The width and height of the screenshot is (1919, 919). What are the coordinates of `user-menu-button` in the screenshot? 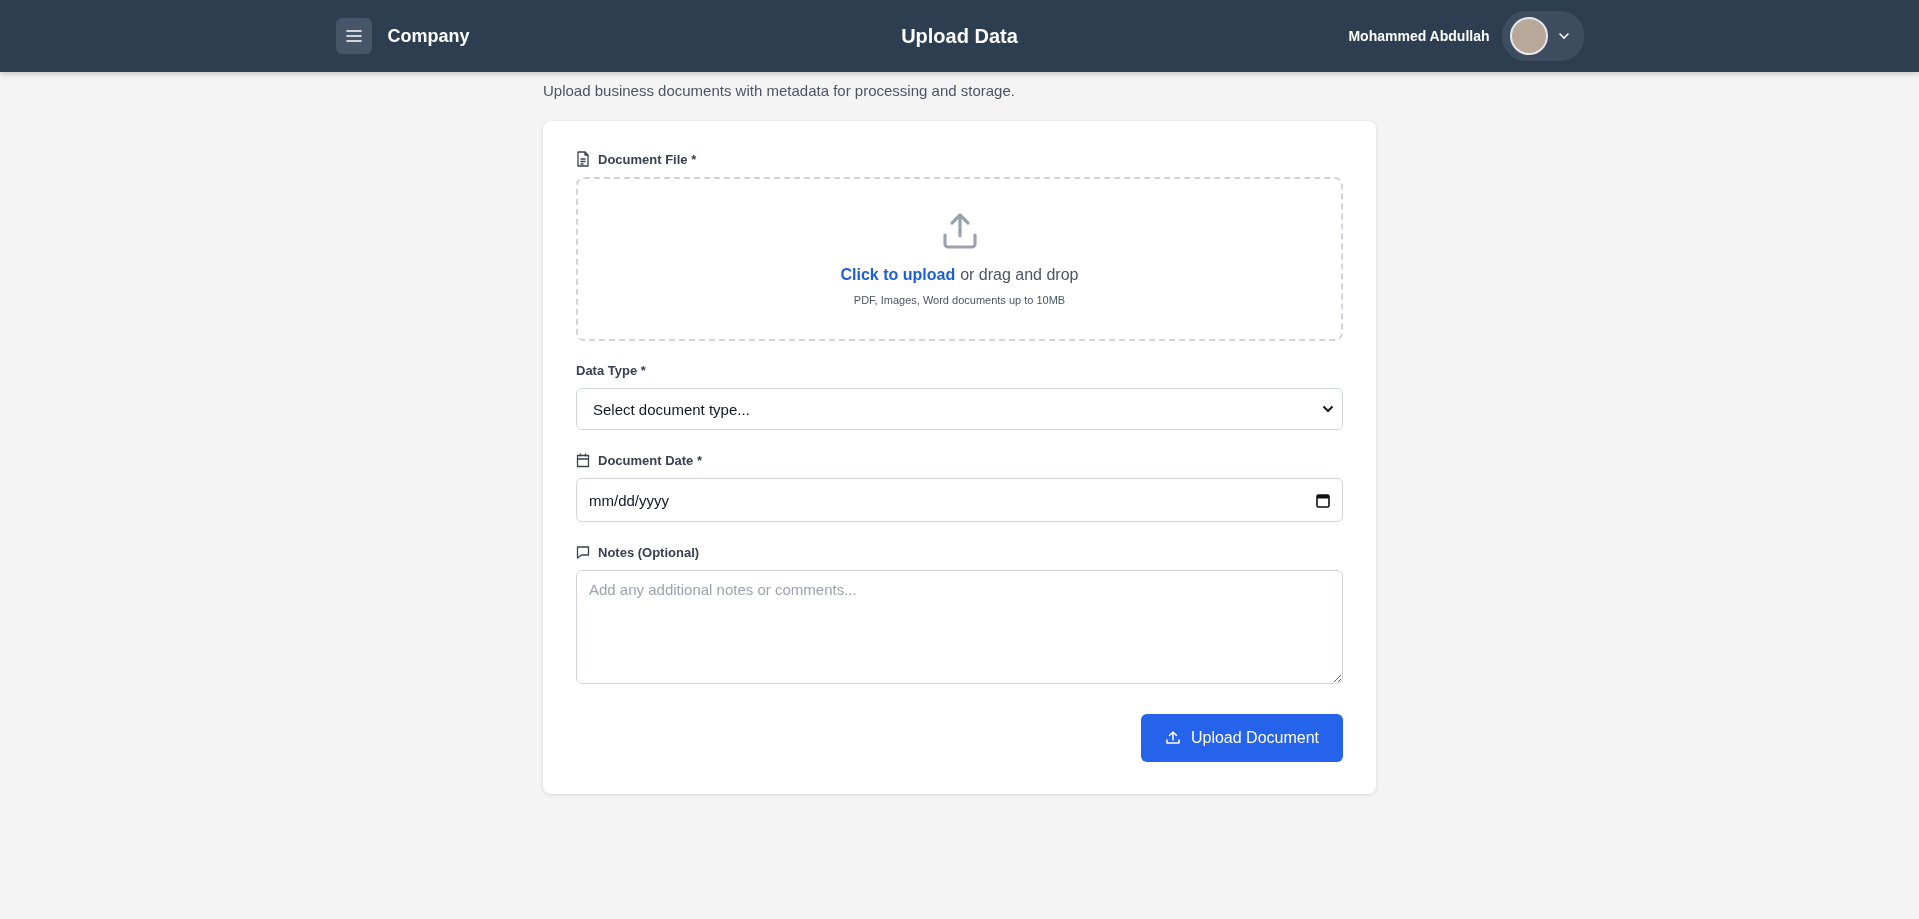 It's located at (1542, 36).